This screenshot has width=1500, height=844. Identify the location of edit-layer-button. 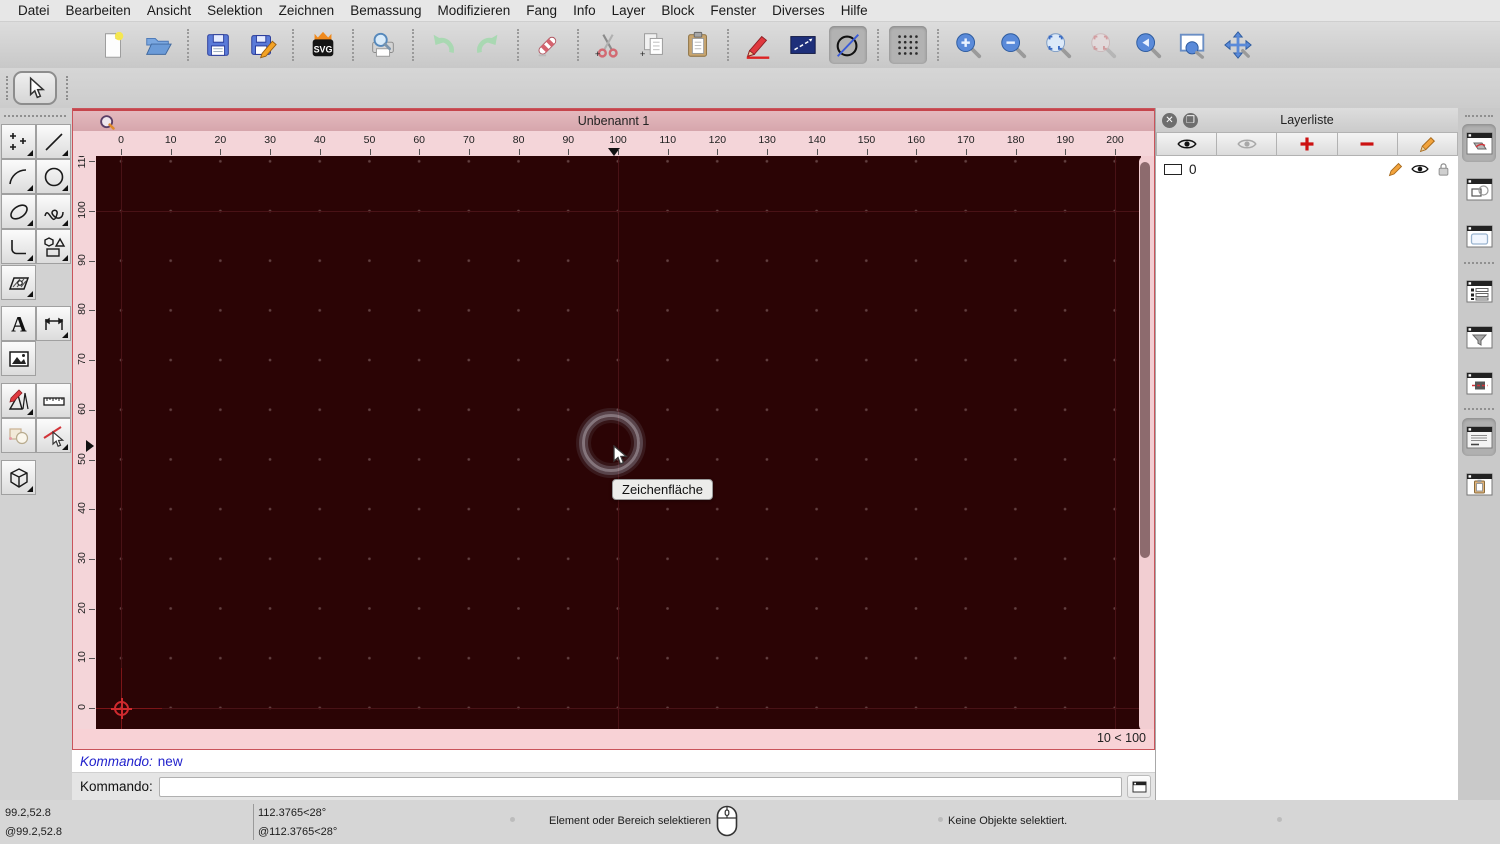
(1428, 144).